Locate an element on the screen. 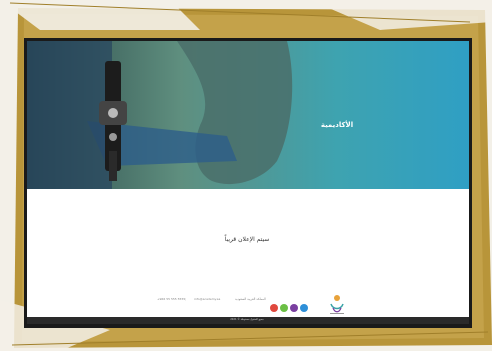  footer-email: info@academy.sa is located at coordinates (207, 299).